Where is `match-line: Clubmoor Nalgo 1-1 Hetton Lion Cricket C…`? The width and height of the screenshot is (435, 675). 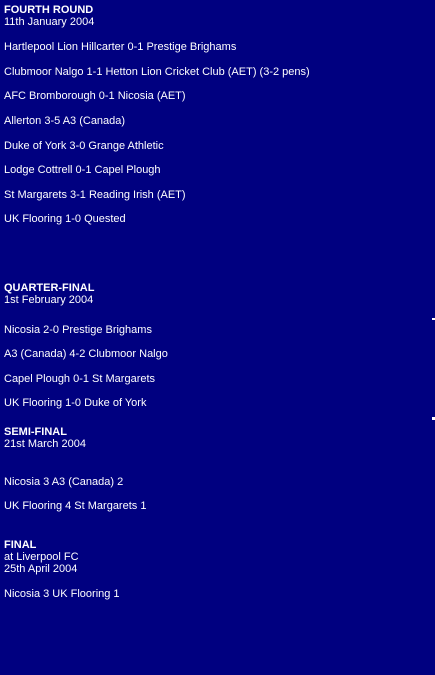
match-line: Clubmoor Nalgo 1-1 Hetton Lion Cricket C… is located at coordinates (157, 72).